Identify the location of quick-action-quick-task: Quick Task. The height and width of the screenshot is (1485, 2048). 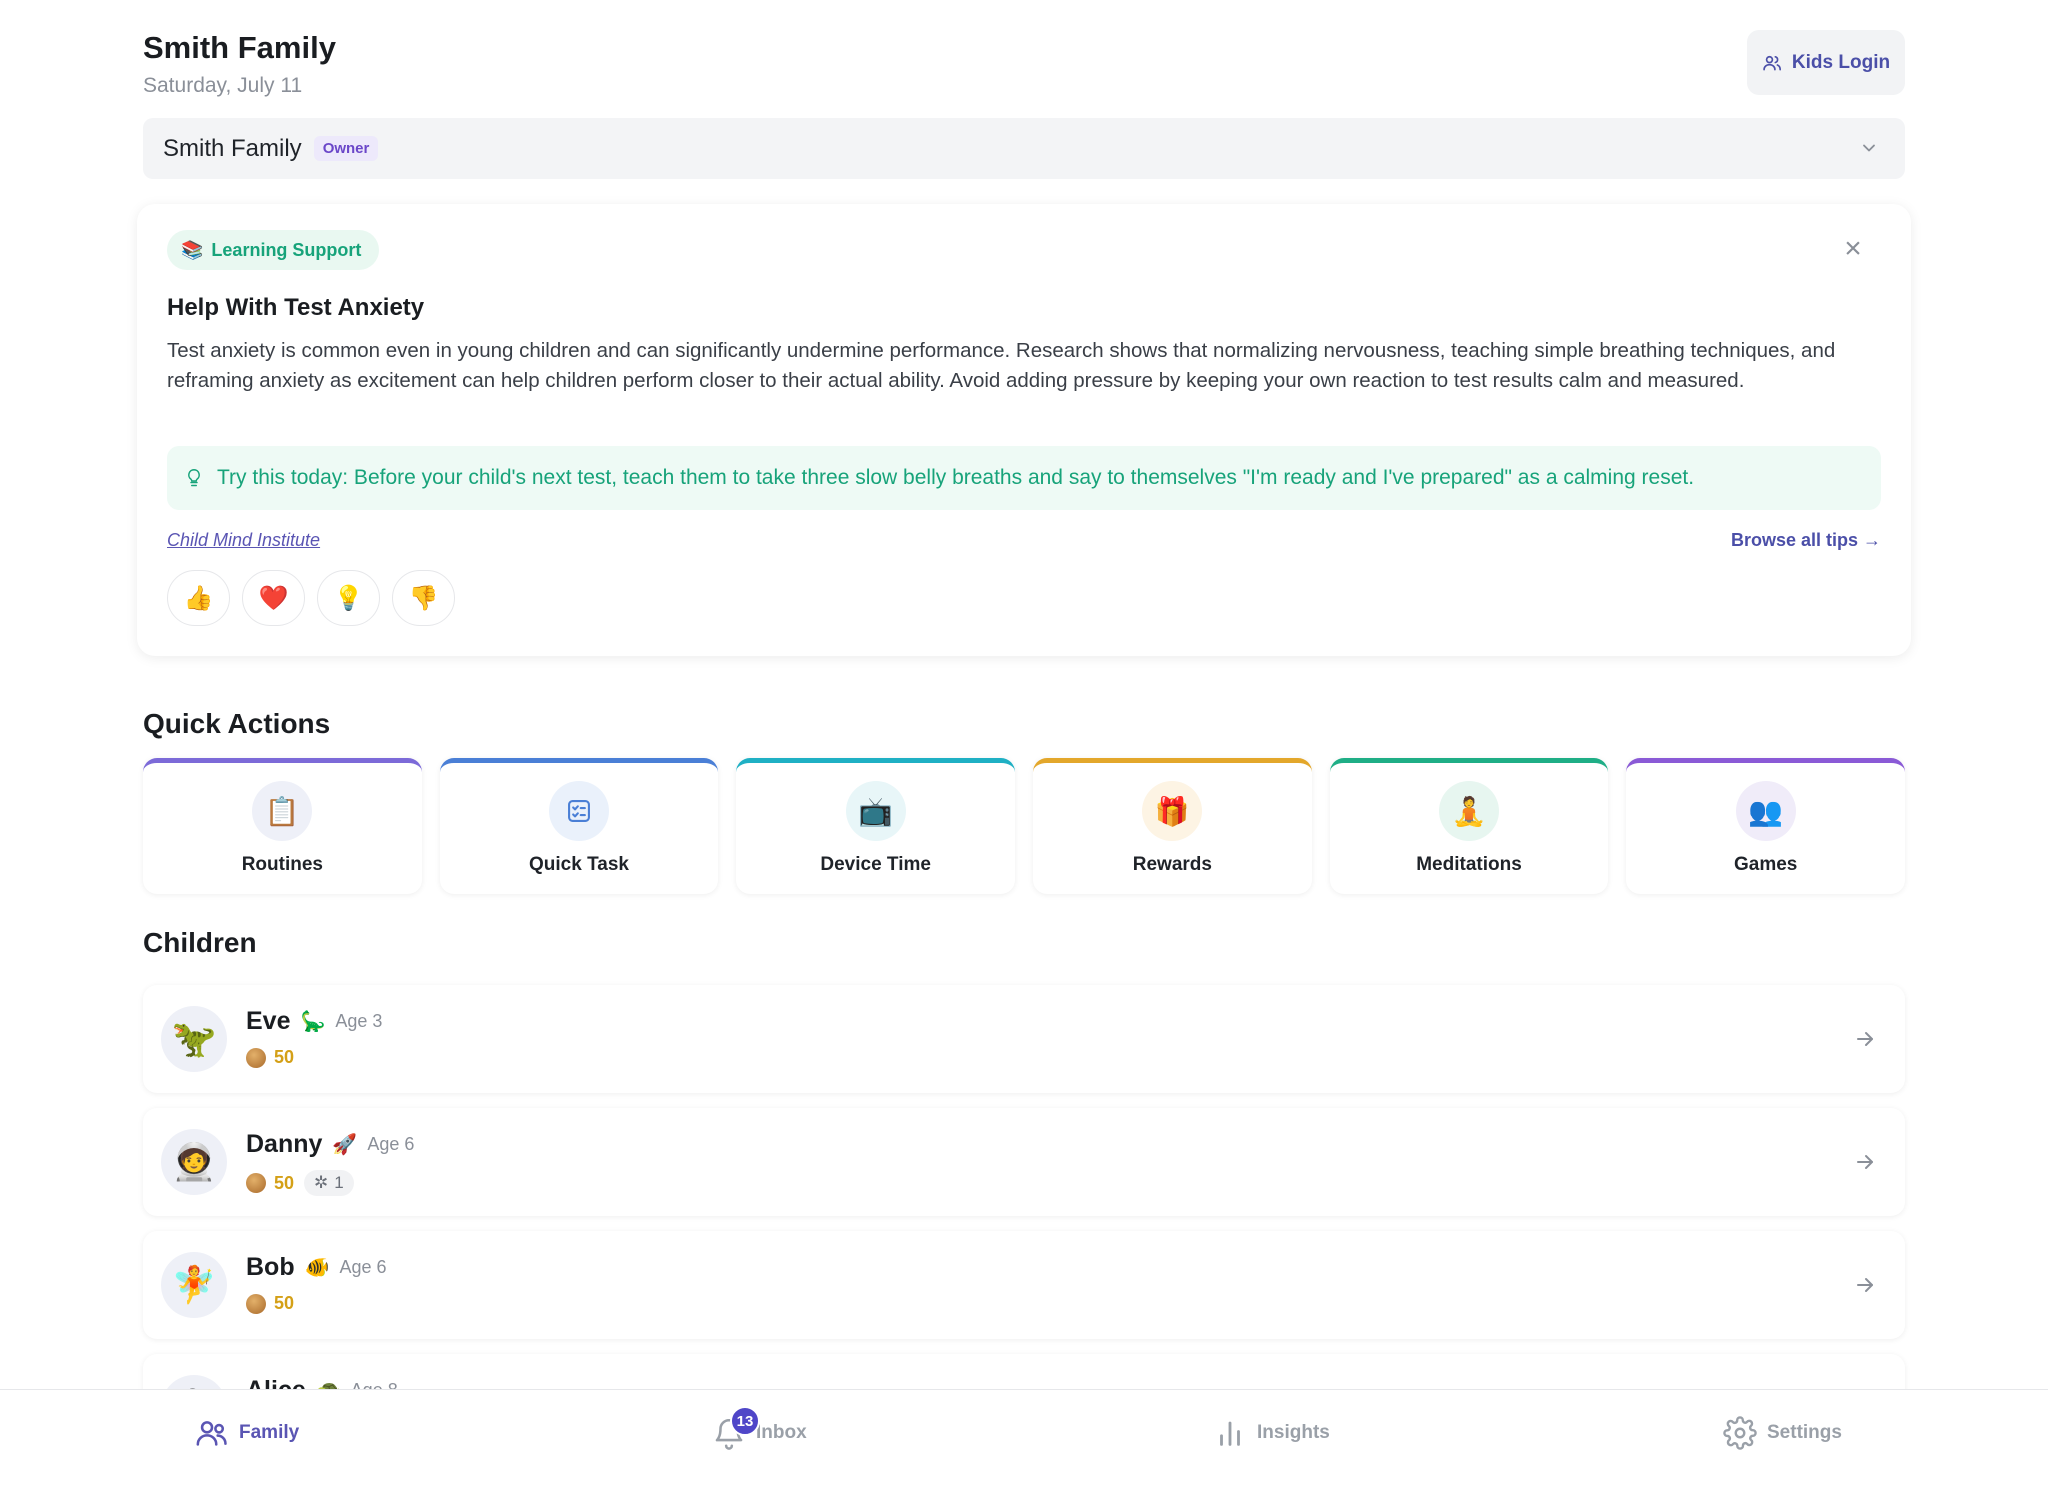
(579, 826).